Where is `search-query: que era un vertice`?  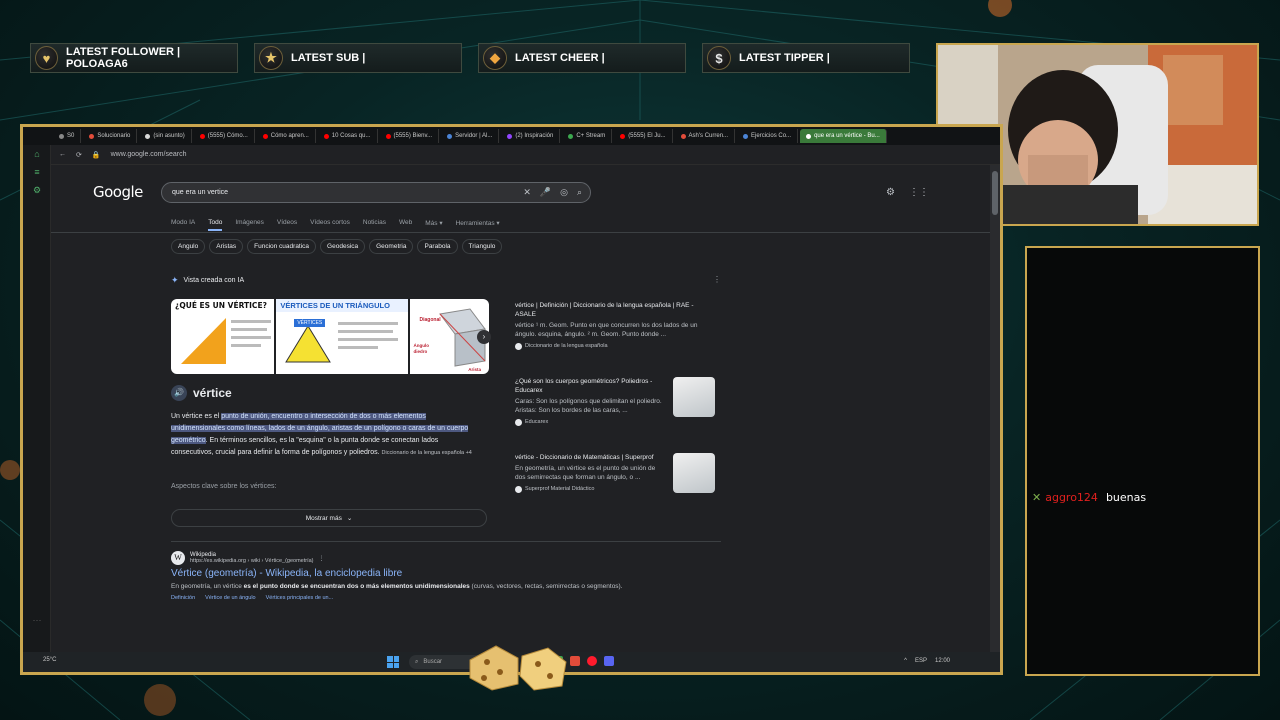
search-query: que era un vertice is located at coordinates (200, 192).